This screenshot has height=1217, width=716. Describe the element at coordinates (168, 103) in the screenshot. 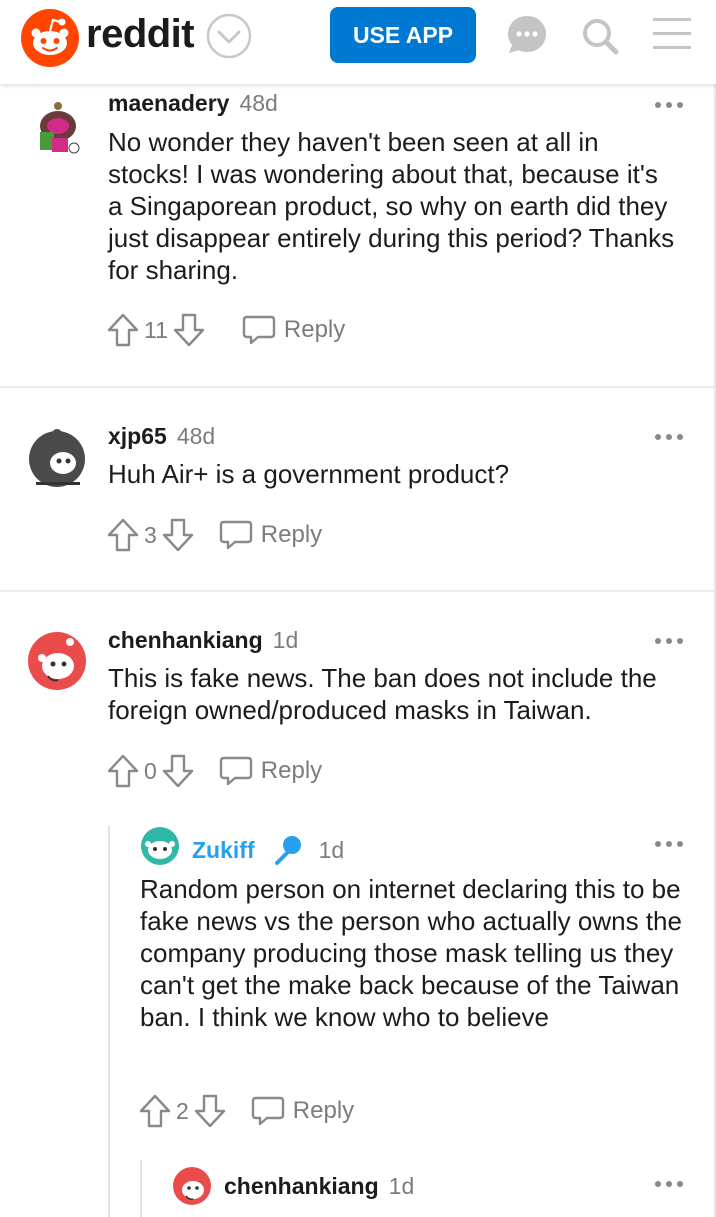

I see `comment-author: maenadery` at that location.